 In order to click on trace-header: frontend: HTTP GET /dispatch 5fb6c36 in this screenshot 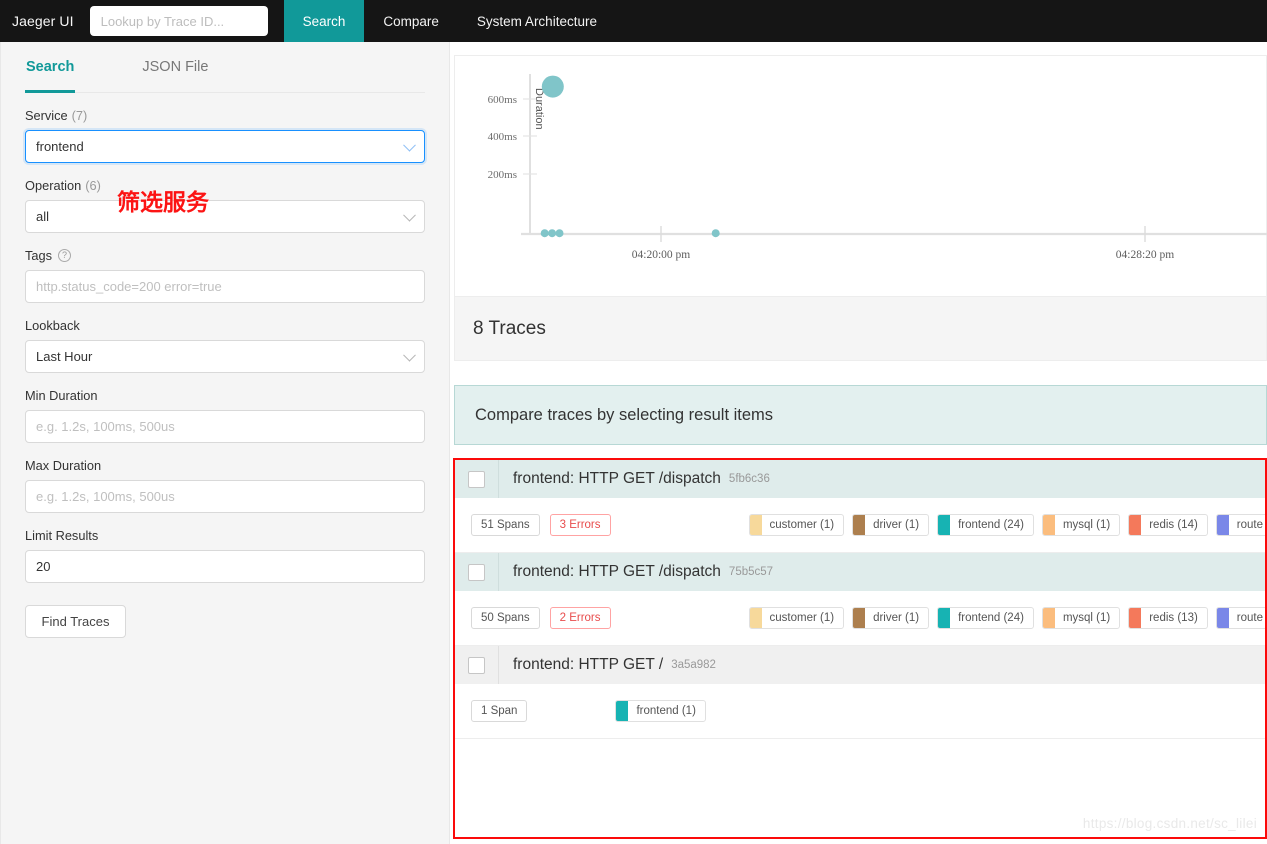, I will do `click(860, 479)`.